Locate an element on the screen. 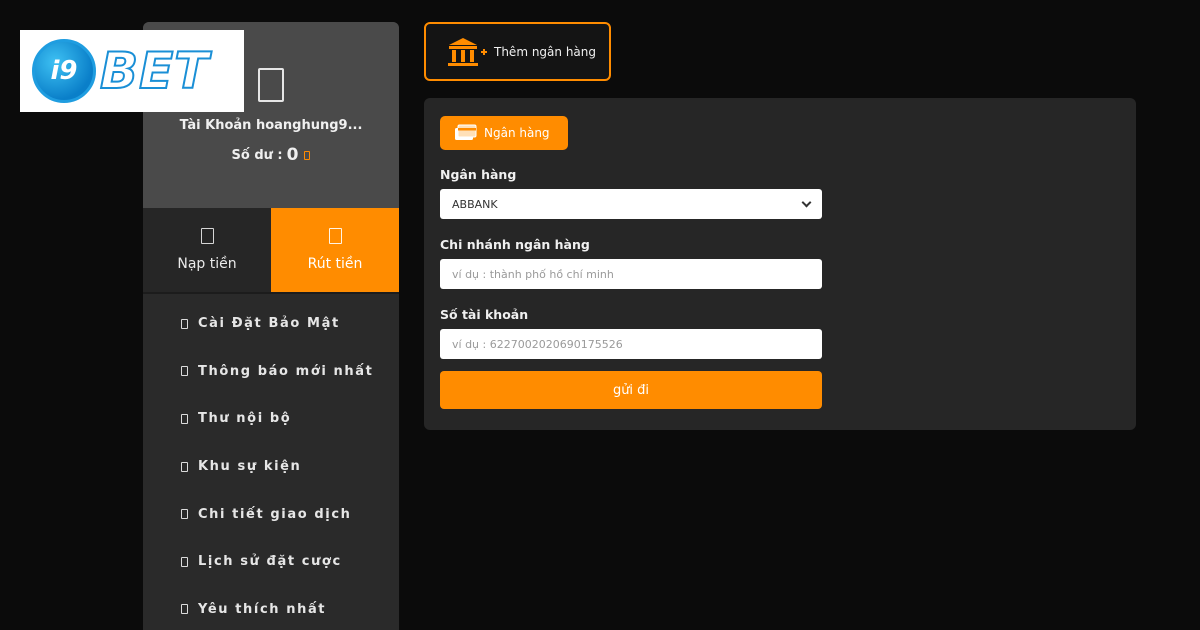 The width and height of the screenshot is (1200, 630). bank-select-label: Ngân hàng is located at coordinates (478, 174).